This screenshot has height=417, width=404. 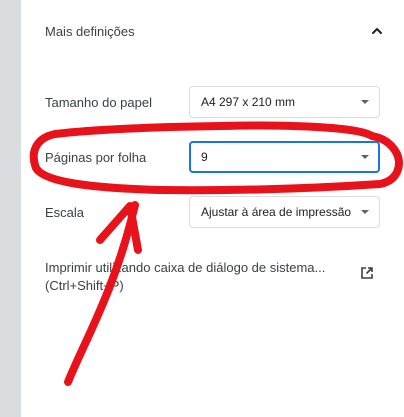 What do you see at coordinates (10, 208) in the screenshot?
I see `left-rail` at bounding box center [10, 208].